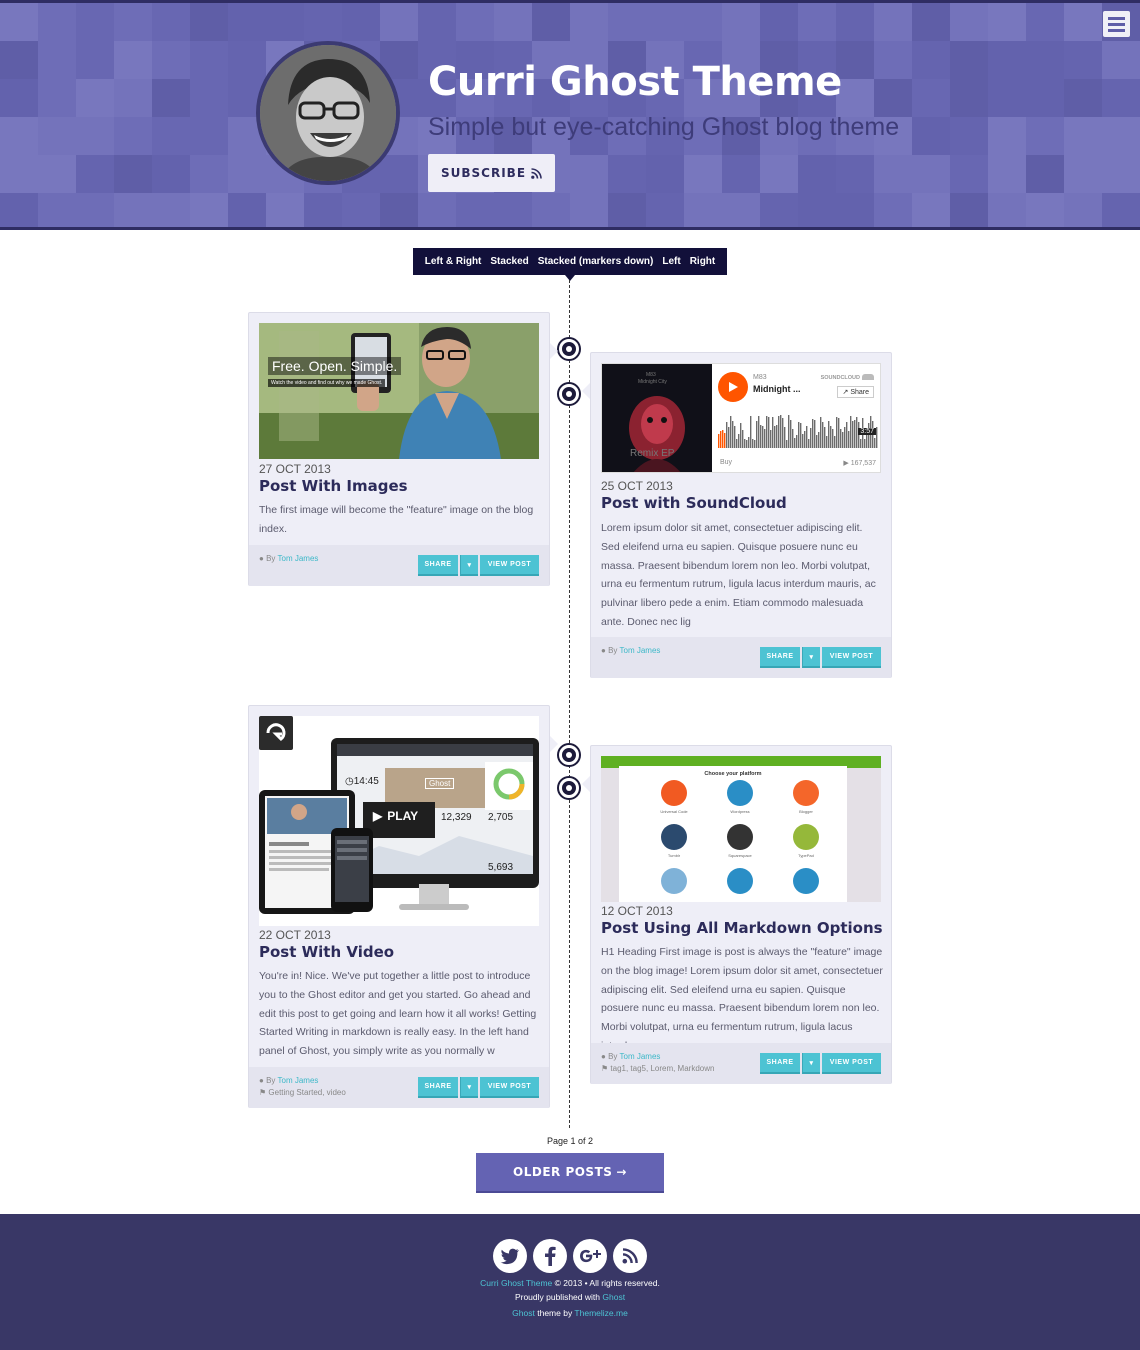 This screenshot has height=1350, width=1140. What do you see at coordinates (335, 366) in the screenshot?
I see `feature-headline: Free. Open. Simple.` at bounding box center [335, 366].